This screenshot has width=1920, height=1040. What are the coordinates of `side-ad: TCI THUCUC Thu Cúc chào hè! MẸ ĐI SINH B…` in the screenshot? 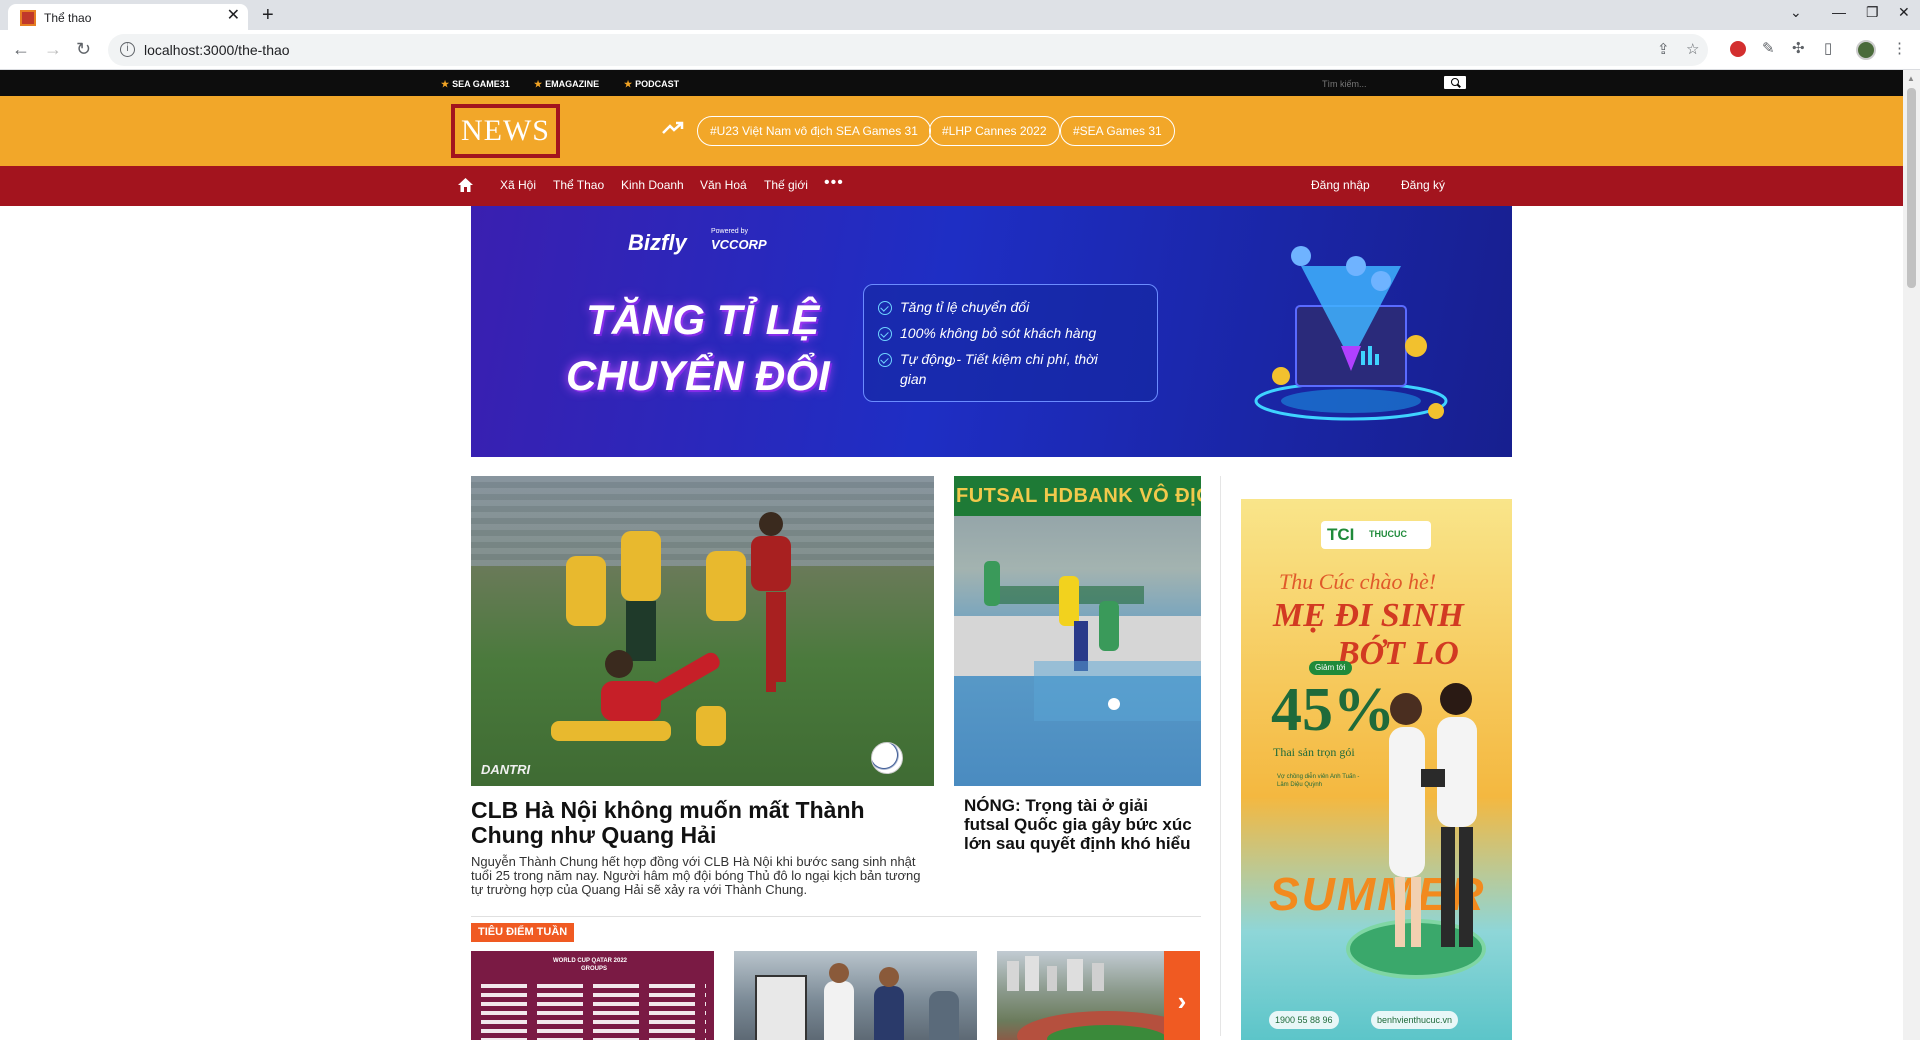 It's located at (1376, 769).